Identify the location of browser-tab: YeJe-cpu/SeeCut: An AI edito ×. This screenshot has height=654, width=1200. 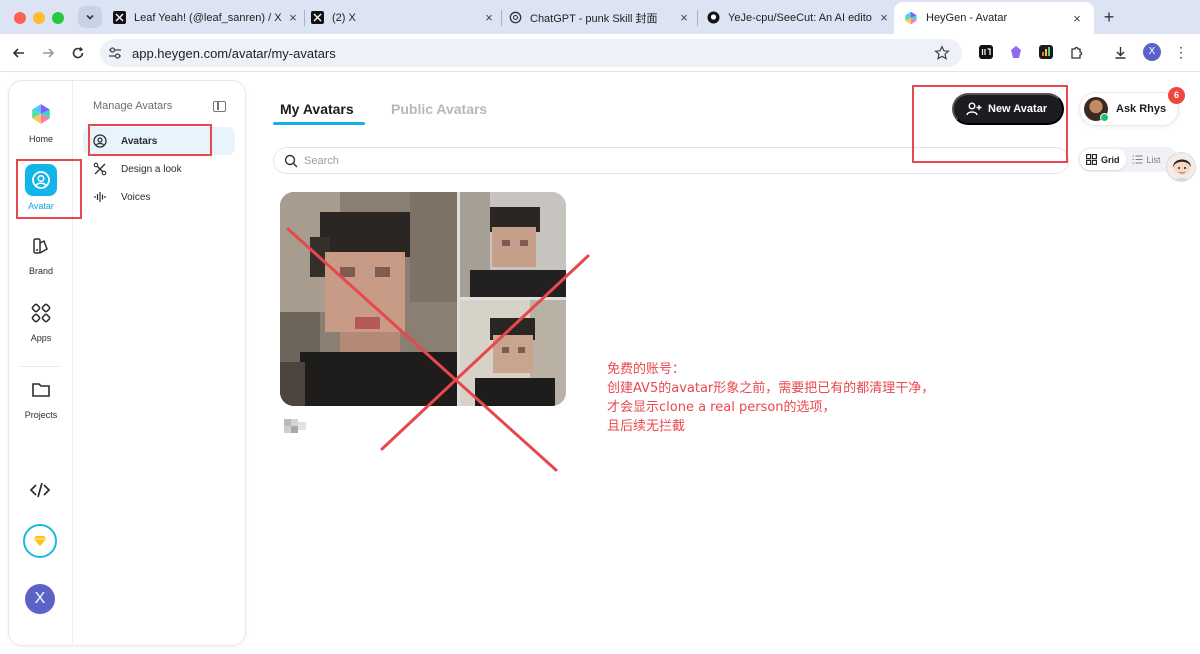
(798, 17).